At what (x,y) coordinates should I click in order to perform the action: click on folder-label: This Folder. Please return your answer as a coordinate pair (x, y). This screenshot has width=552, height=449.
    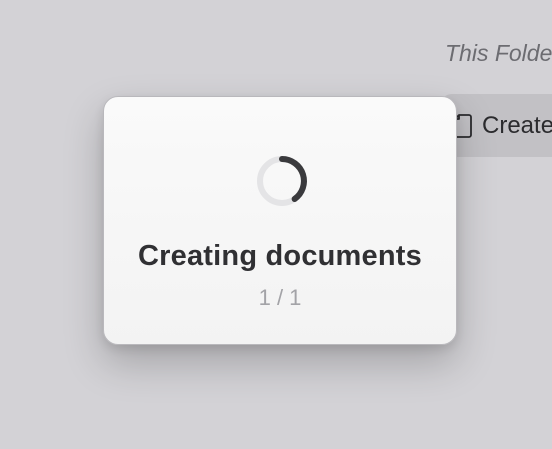
    Looking at the image, I should click on (498, 53).